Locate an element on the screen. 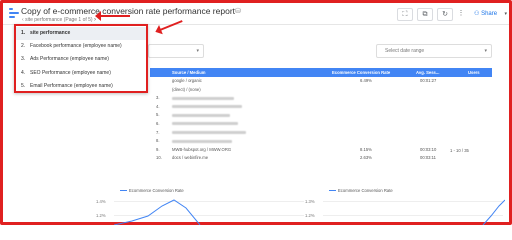  table-pagination: 1 - 10 / 35 is located at coordinates (459, 150).